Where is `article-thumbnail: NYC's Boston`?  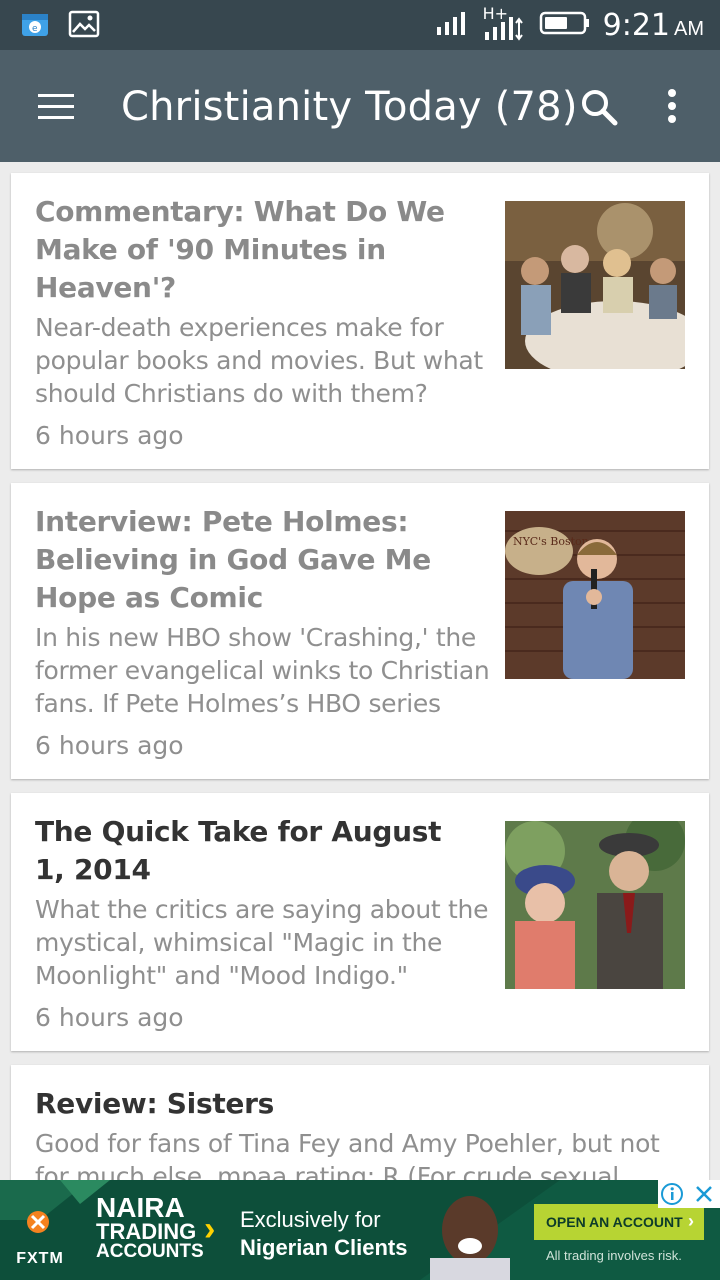
article-thumbnail: NYC's Boston is located at coordinates (595, 595).